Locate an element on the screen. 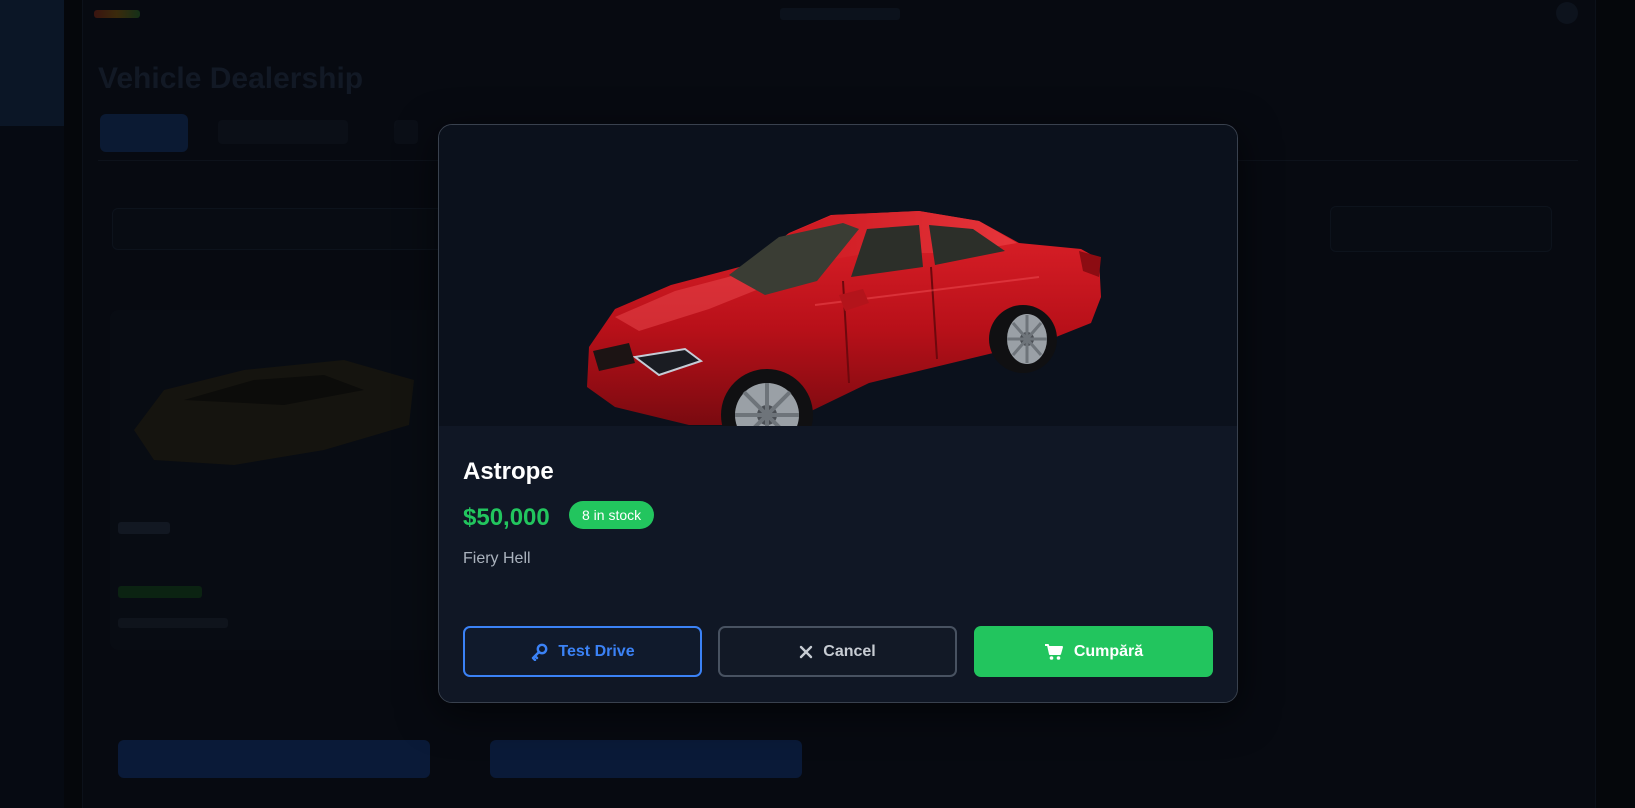  cancel-button: Cancel is located at coordinates (837, 651).